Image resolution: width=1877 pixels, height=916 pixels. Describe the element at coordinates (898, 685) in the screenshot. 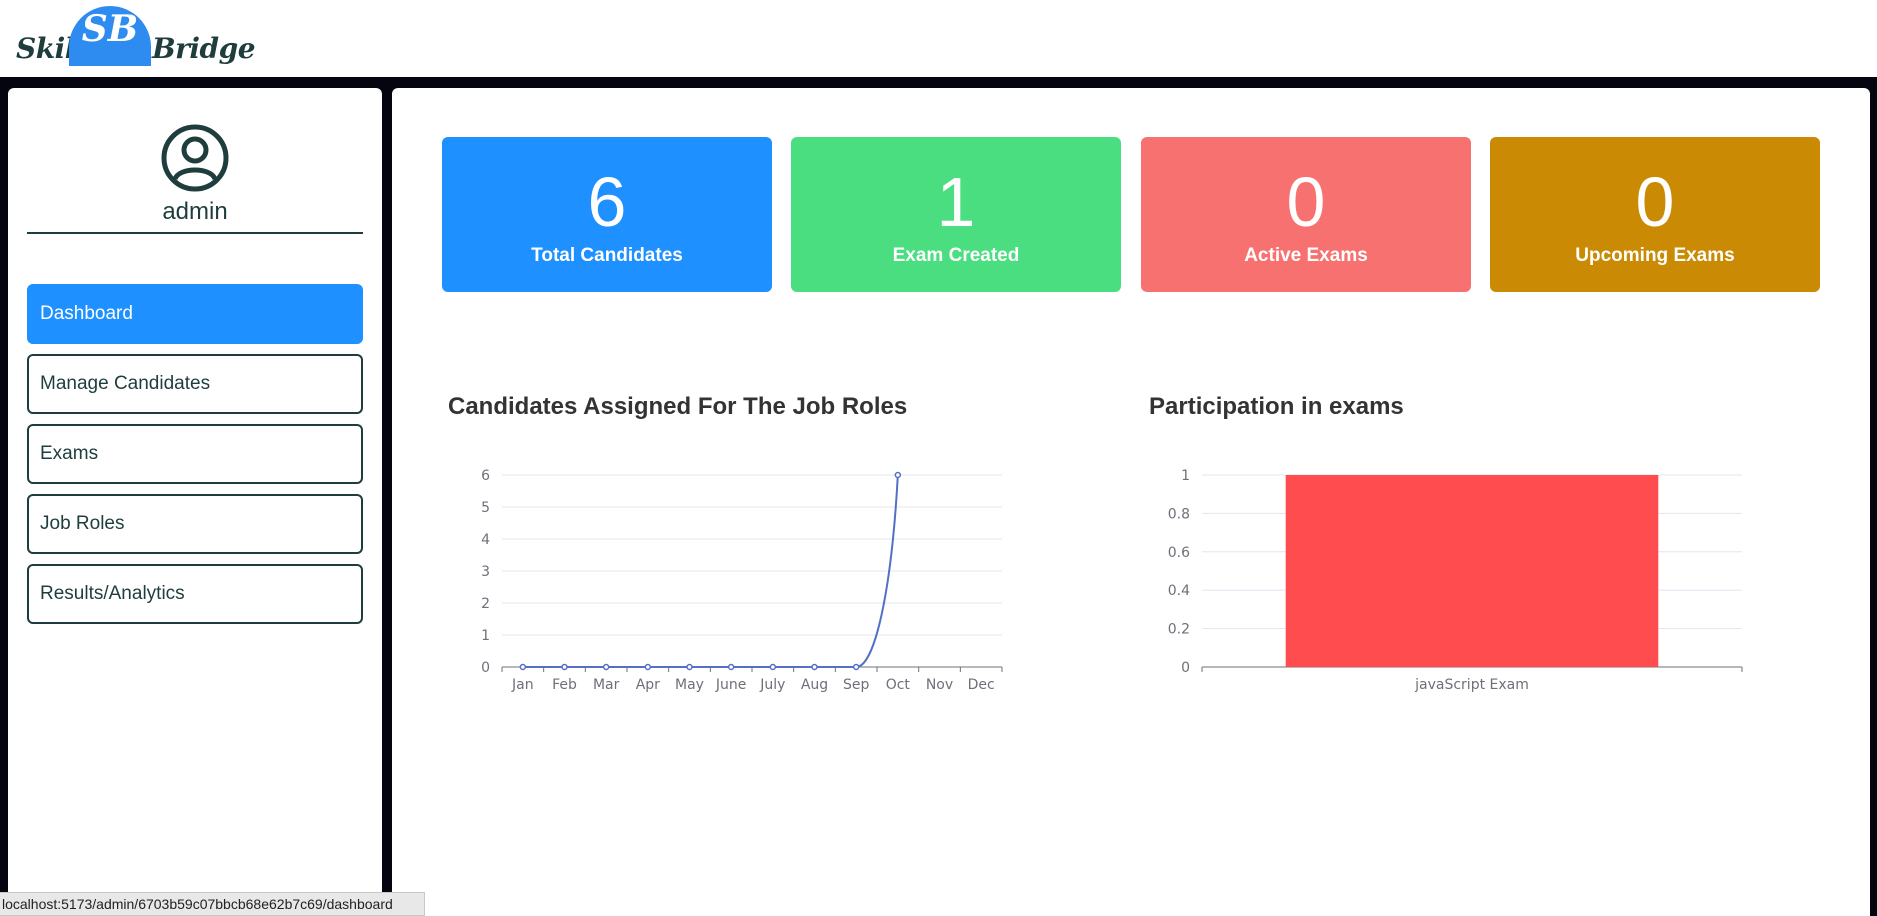

I see `x-tick-label: Oct` at that location.